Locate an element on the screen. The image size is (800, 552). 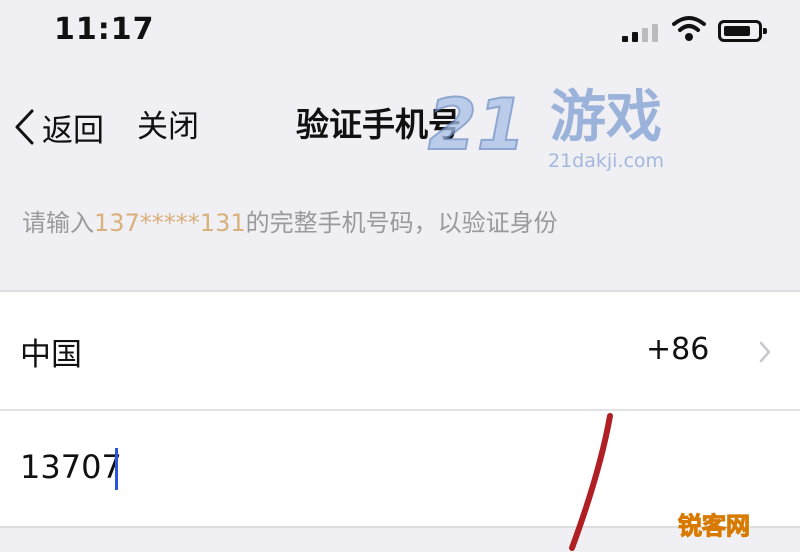
close-button: 关闭 is located at coordinates (168, 127).